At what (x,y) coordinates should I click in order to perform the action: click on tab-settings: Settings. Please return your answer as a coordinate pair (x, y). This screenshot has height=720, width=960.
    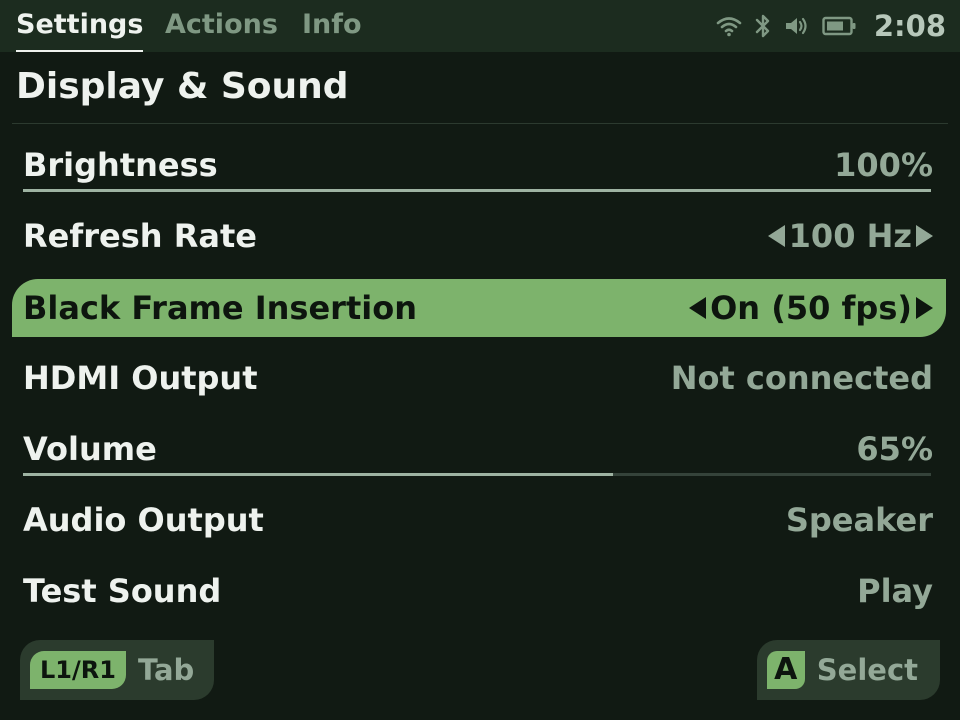
    Looking at the image, I should click on (80, 26).